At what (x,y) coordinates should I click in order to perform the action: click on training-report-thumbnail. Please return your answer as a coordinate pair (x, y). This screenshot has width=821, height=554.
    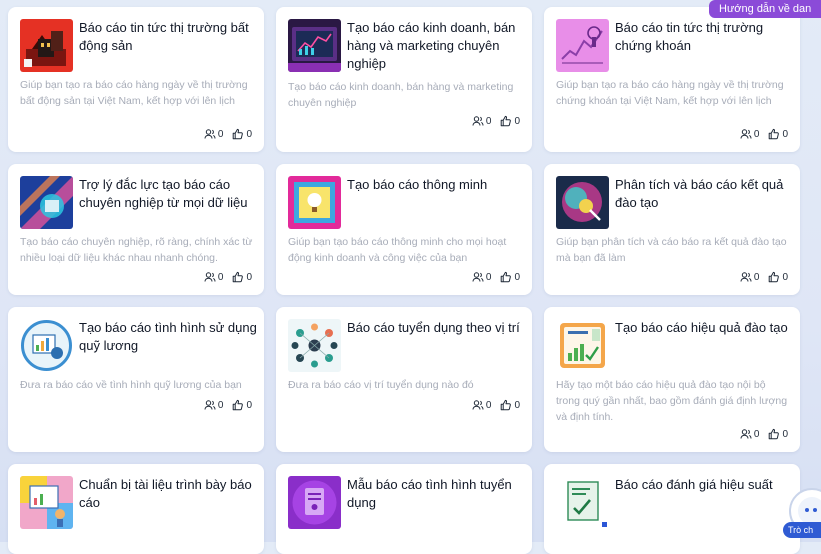
    Looking at the image, I should click on (582, 345).